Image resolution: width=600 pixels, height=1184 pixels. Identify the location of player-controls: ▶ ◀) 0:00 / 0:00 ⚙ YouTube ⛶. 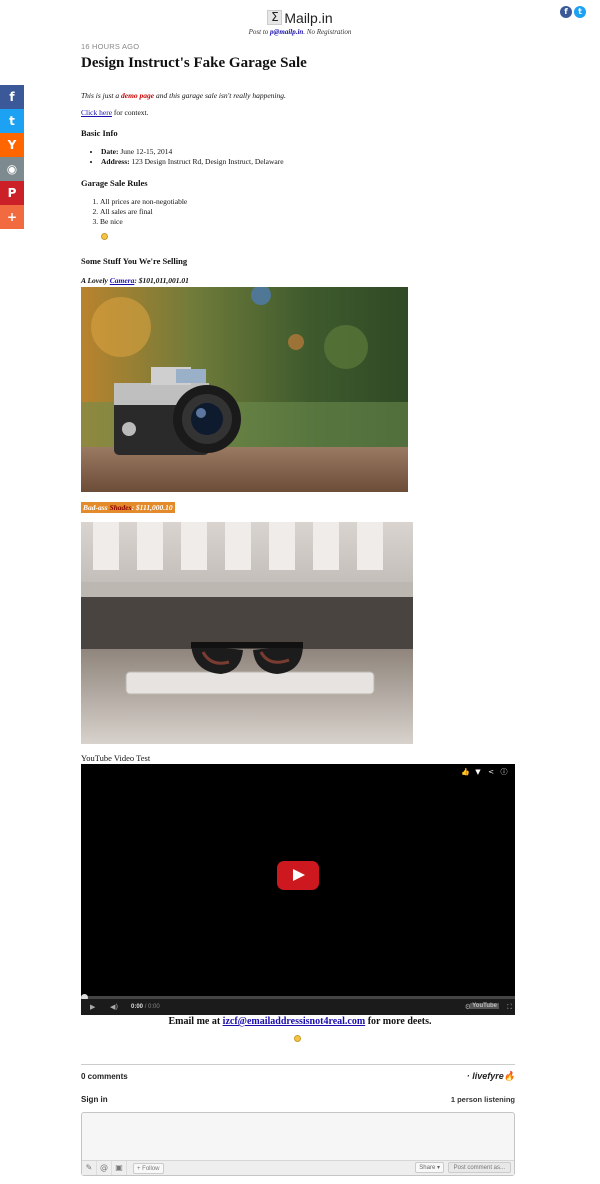
(298, 1007).